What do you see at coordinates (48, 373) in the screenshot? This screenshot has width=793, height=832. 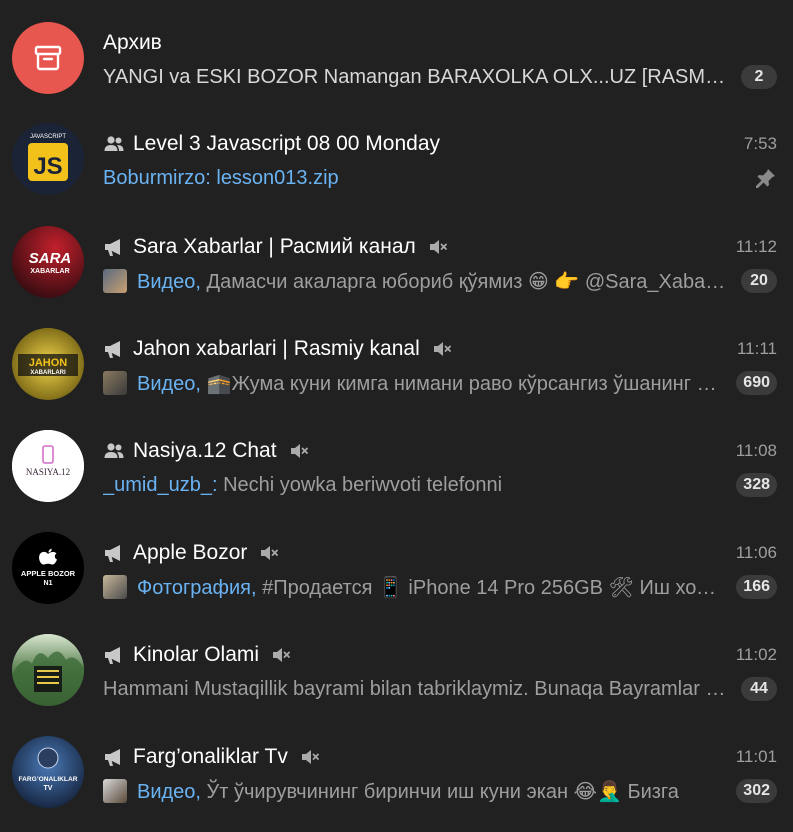 I see `avatar-caption: XABARLARI` at bounding box center [48, 373].